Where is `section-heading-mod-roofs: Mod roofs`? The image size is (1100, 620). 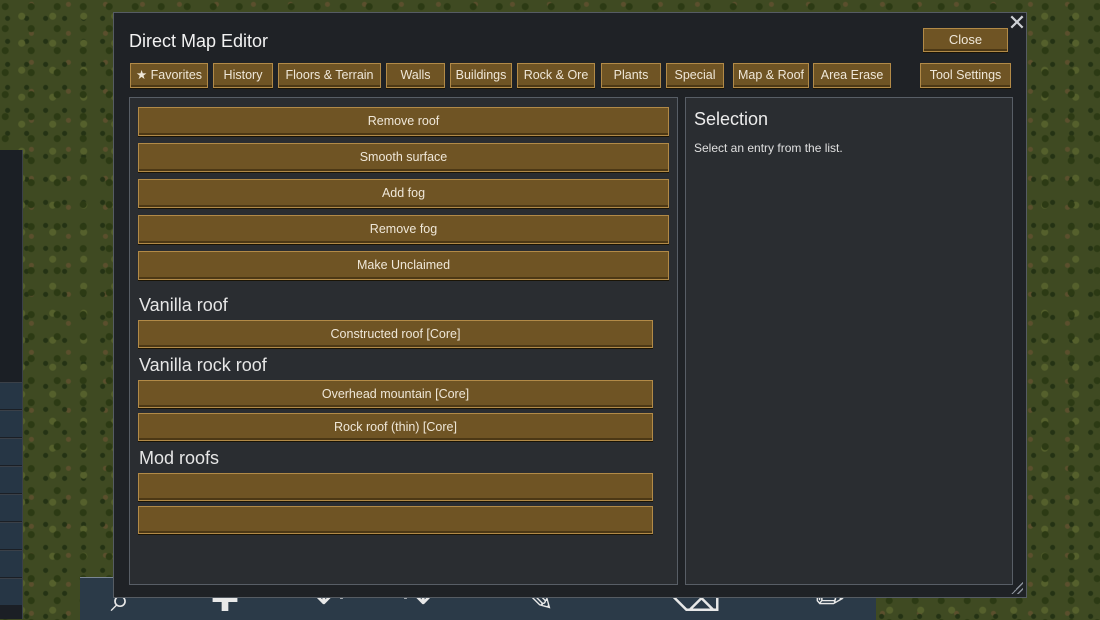
section-heading-mod-roofs: Mod roofs is located at coordinates (179, 458).